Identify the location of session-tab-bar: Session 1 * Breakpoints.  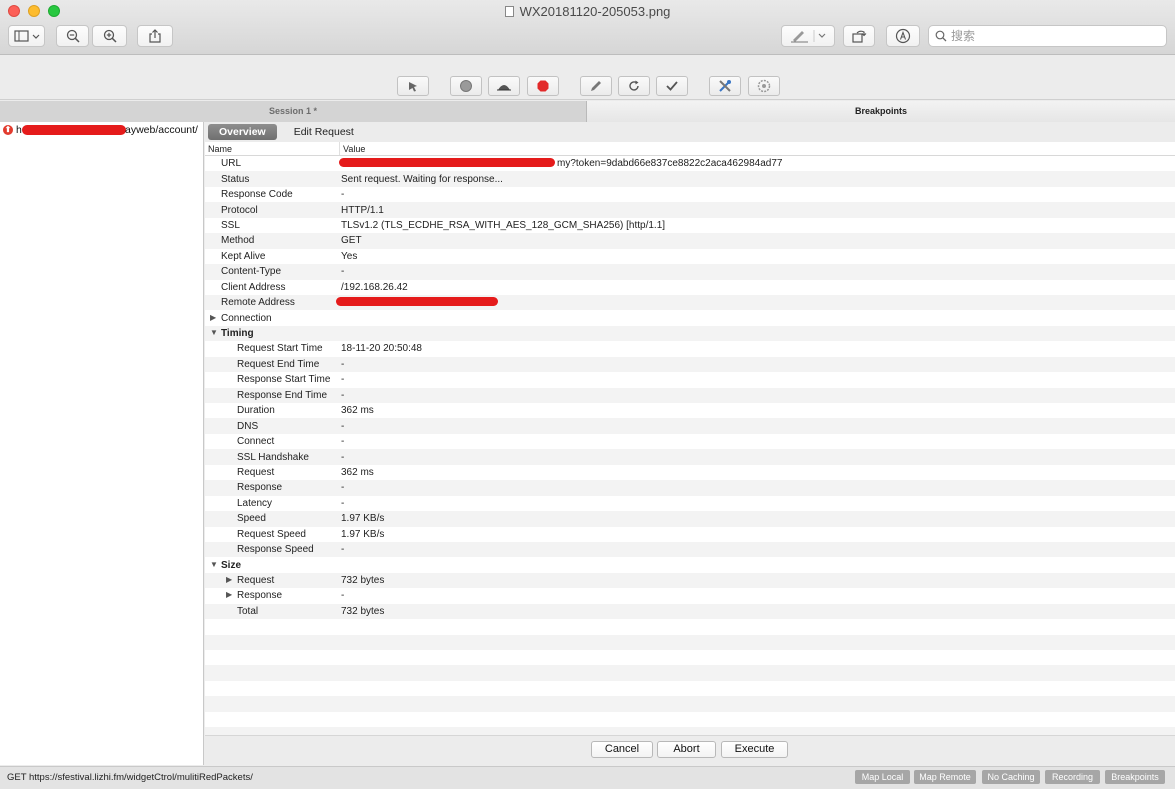
(587, 111).